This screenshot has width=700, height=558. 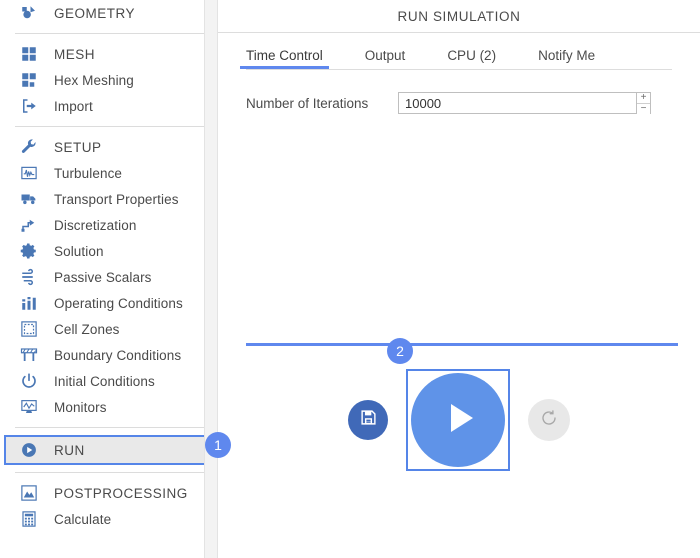 What do you see at coordinates (109, 54) in the screenshot?
I see `sidebar-item-mesh: MESH` at bounding box center [109, 54].